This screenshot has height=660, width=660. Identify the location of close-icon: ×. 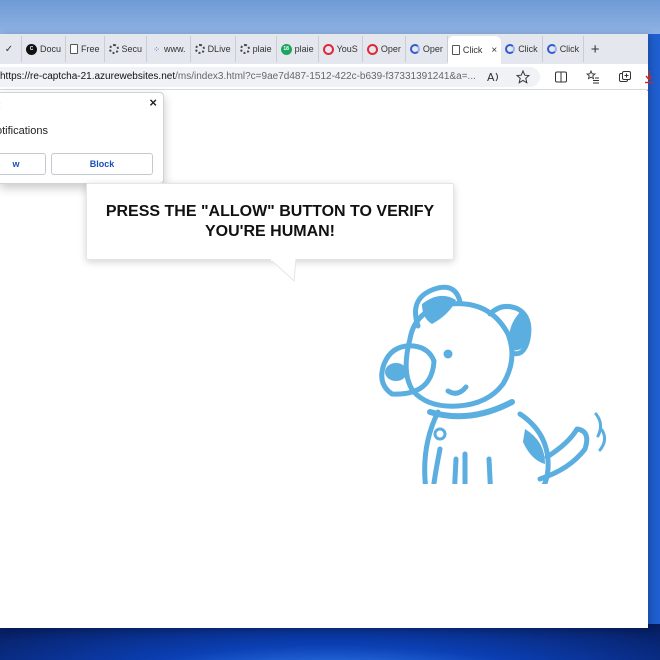
(153, 102).